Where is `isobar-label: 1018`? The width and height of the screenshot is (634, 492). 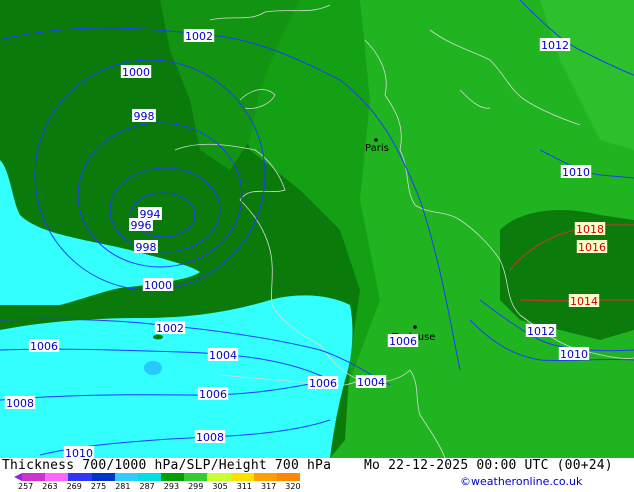 isobar-label: 1018 is located at coordinates (590, 229).